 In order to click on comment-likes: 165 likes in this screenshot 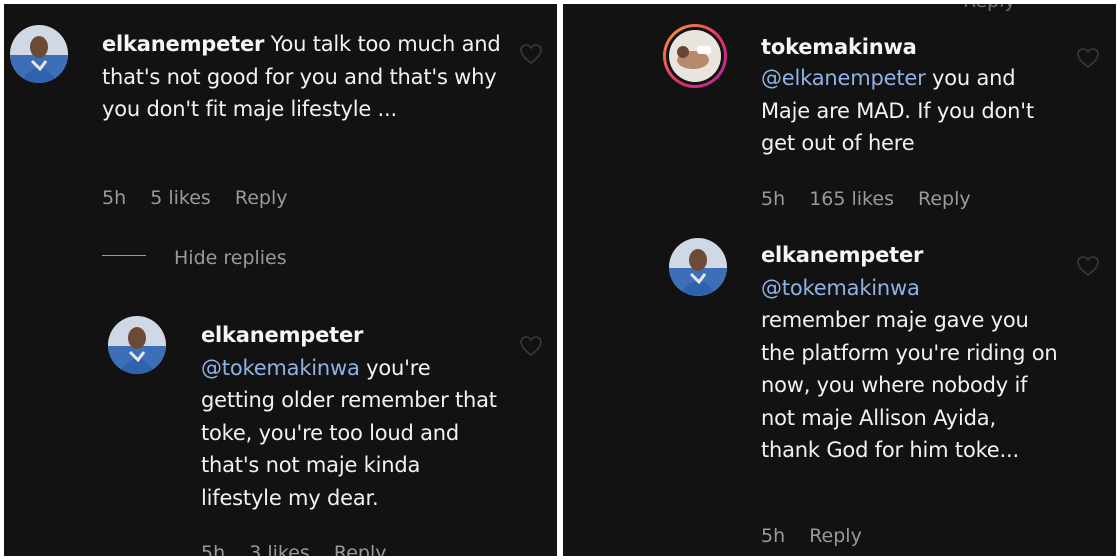, I will do `click(851, 199)`.